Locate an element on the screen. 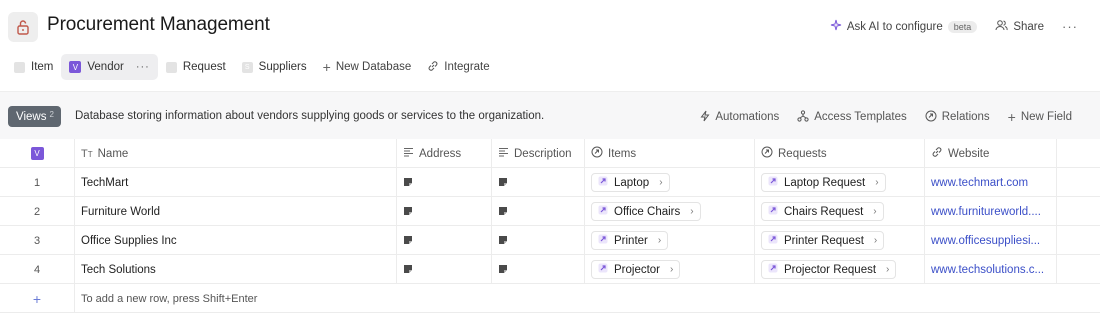 This screenshot has height=314, width=1100. website-link: www.techmart.com is located at coordinates (979, 183).